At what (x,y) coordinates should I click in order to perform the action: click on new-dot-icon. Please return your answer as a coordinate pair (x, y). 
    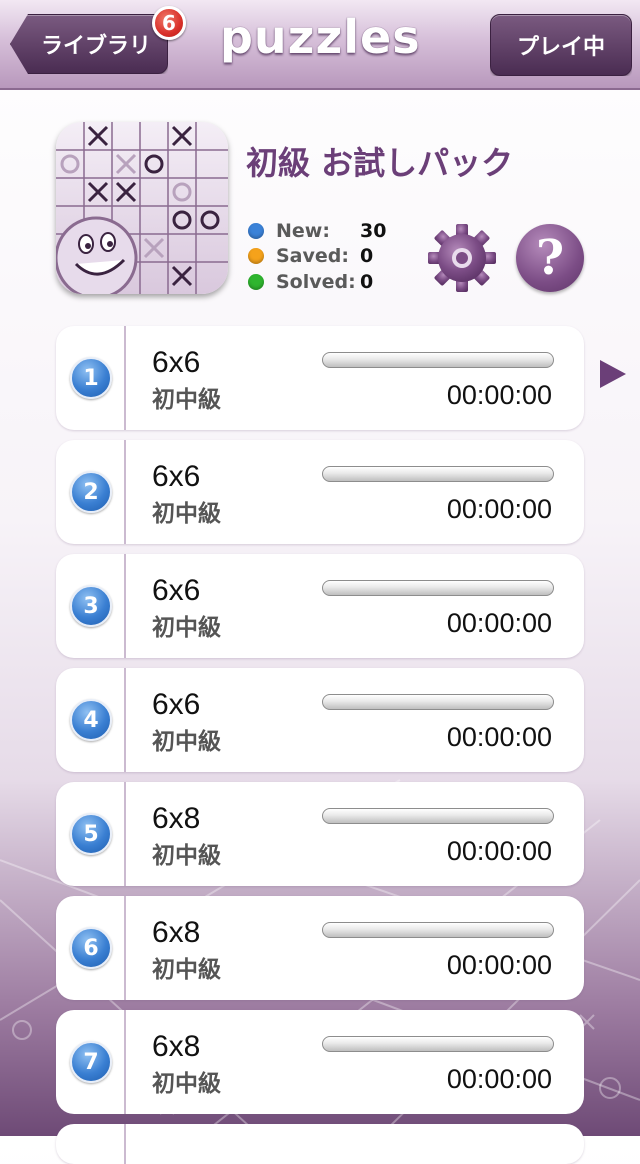
    Looking at the image, I should click on (256, 231).